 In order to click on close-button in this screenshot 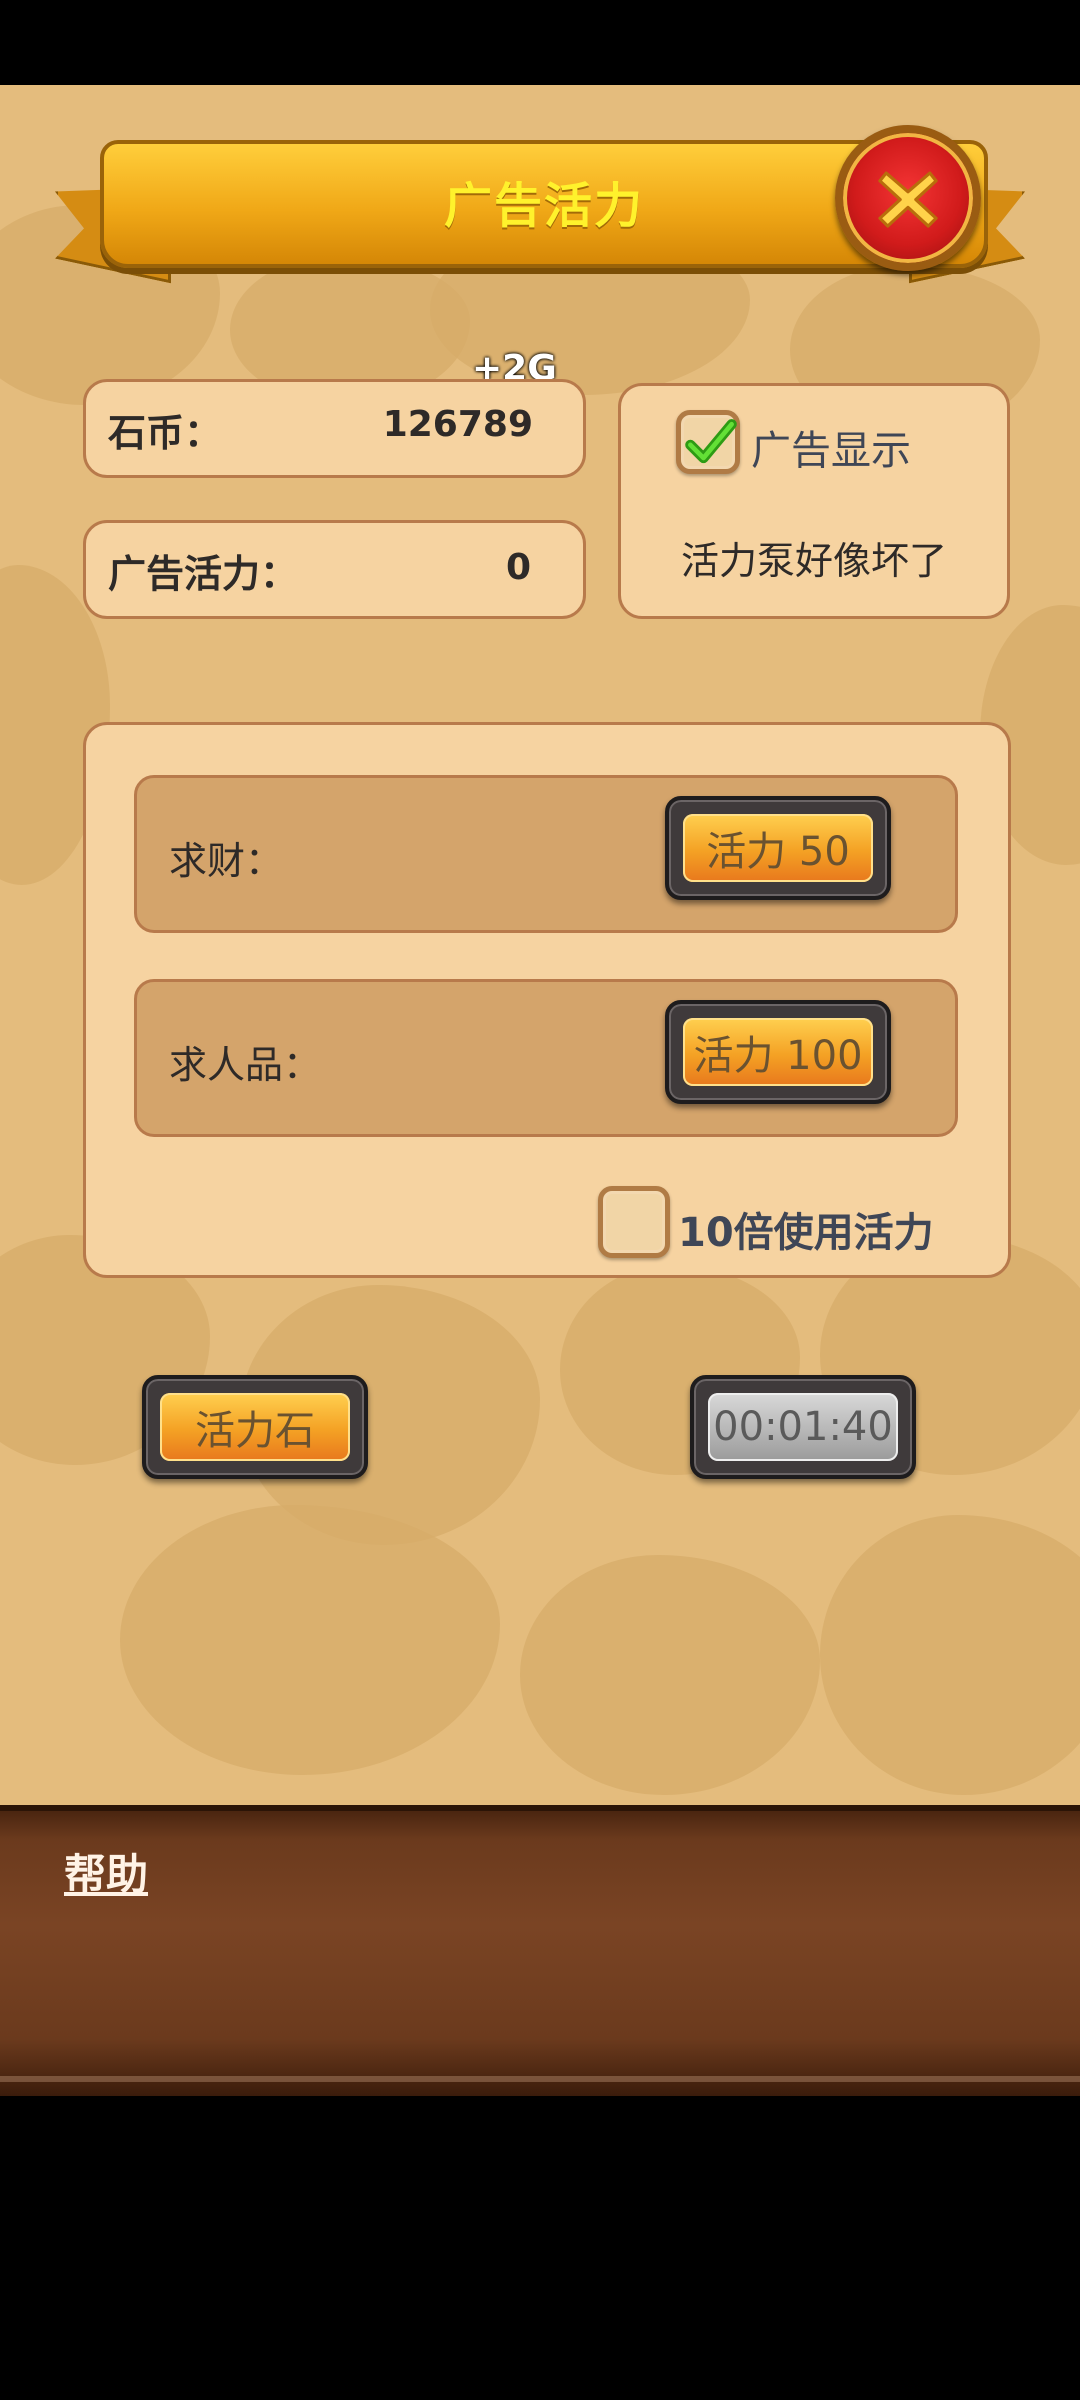, I will do `click(908, 198)`.